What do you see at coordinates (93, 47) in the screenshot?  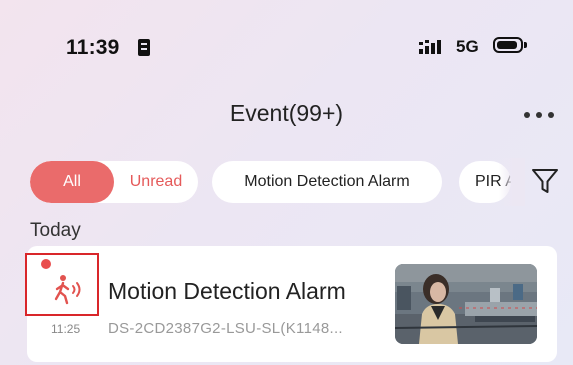 I see `status-time: 11:39` at bounding box center [93, 47].